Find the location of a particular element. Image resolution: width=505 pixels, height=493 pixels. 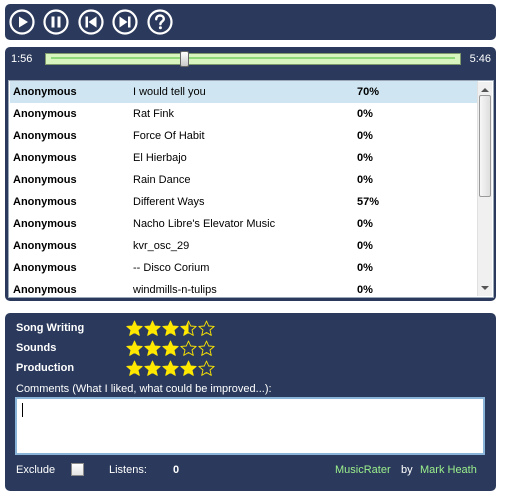

song-row: Anonymous kvr_osc_29 0% is located at coordinates (244, 246).